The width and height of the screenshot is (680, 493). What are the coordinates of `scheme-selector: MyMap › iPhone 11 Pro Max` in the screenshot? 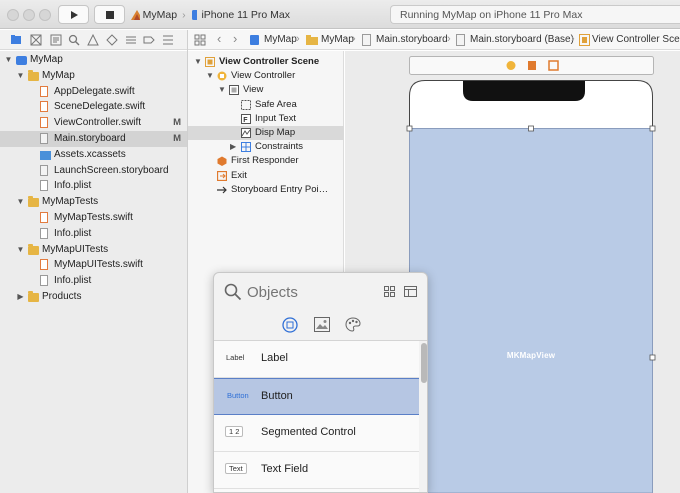 It's located at (210, 14).